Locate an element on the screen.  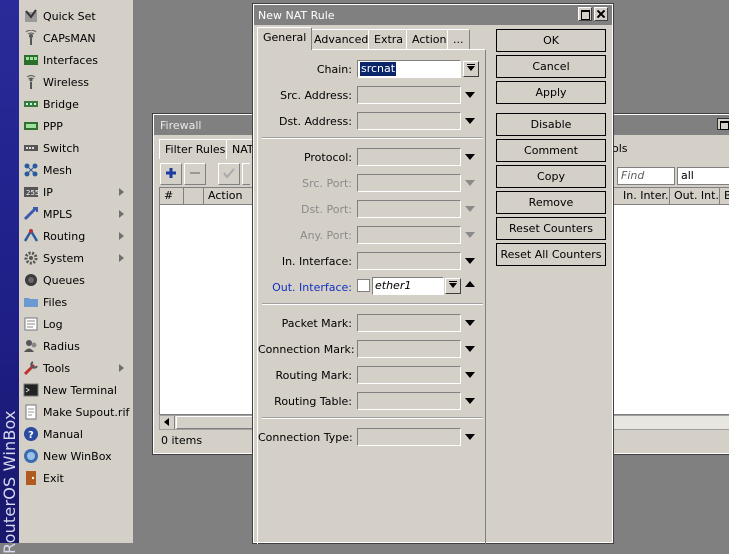
menu-item-tools: Tools is located at coordinates (76, 368).